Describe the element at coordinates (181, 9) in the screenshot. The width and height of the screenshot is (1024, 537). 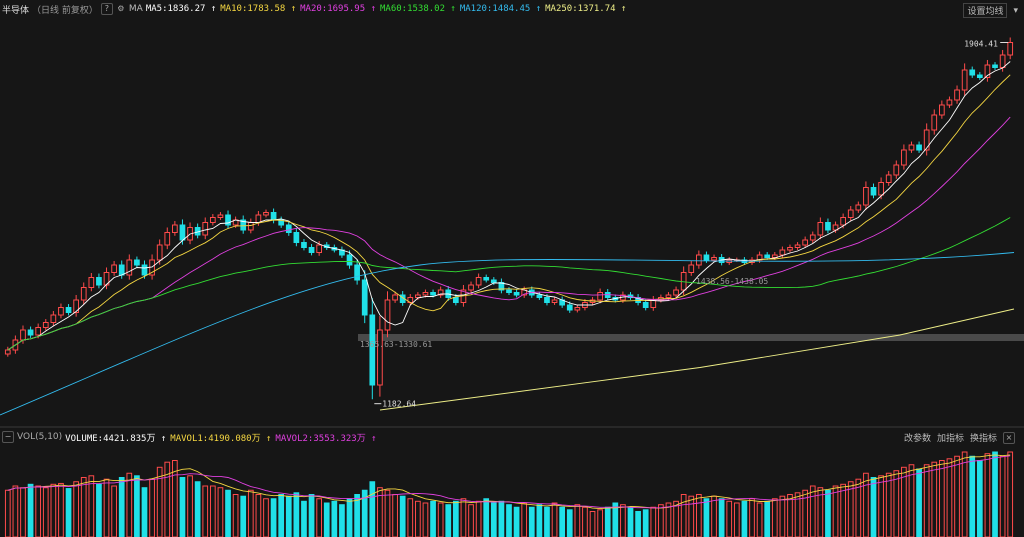
I see `ma-item-ma5: MA5:1836.27 ↑` at that location.